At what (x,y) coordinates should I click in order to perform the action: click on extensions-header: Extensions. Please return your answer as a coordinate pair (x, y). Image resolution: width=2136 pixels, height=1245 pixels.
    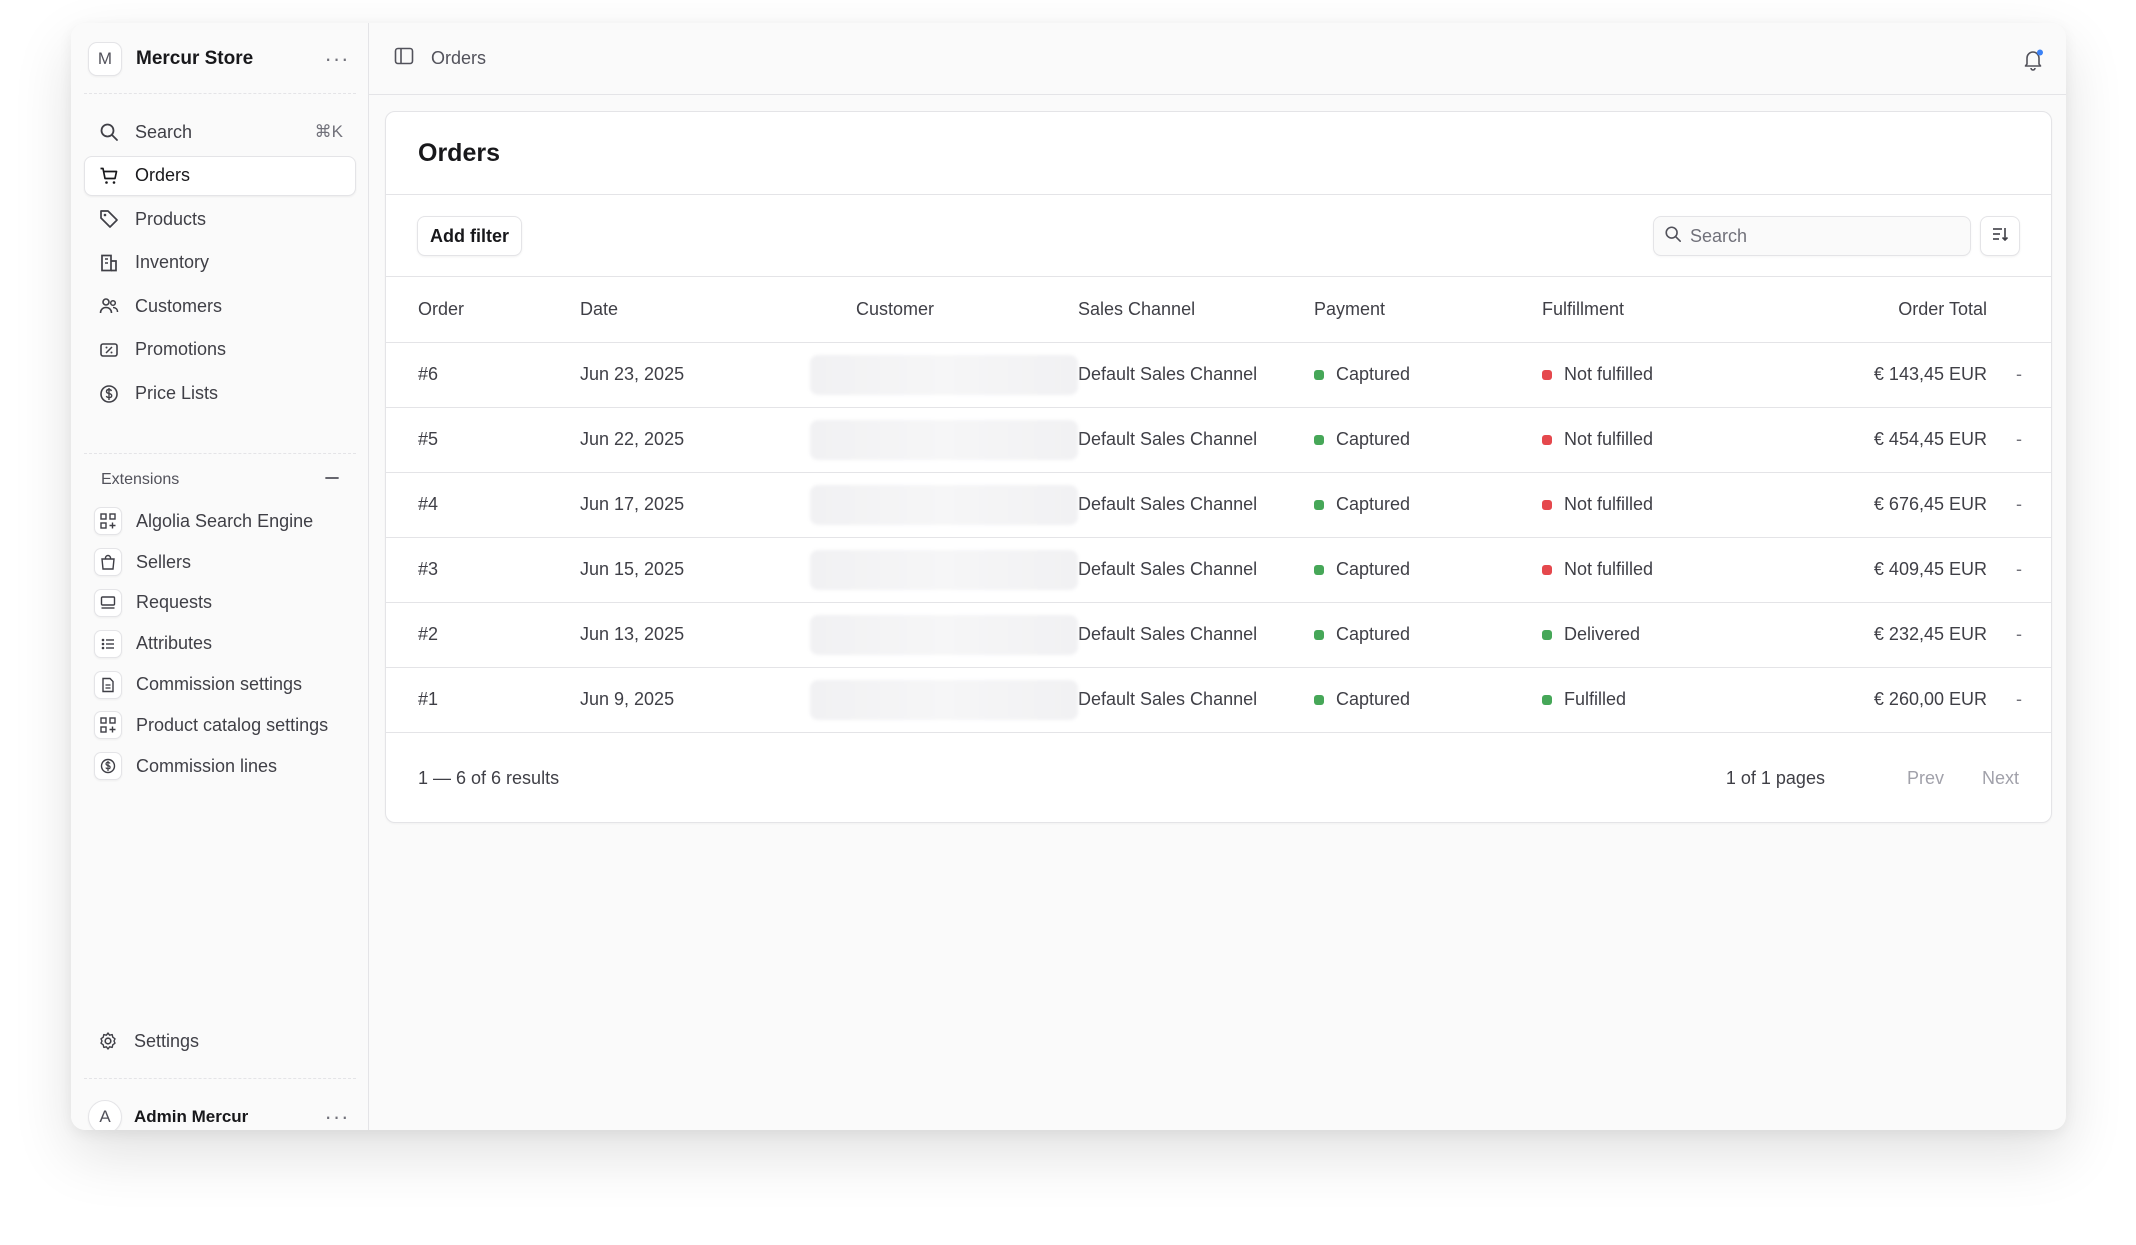
    Looking at the image, I should click on (221, 480).